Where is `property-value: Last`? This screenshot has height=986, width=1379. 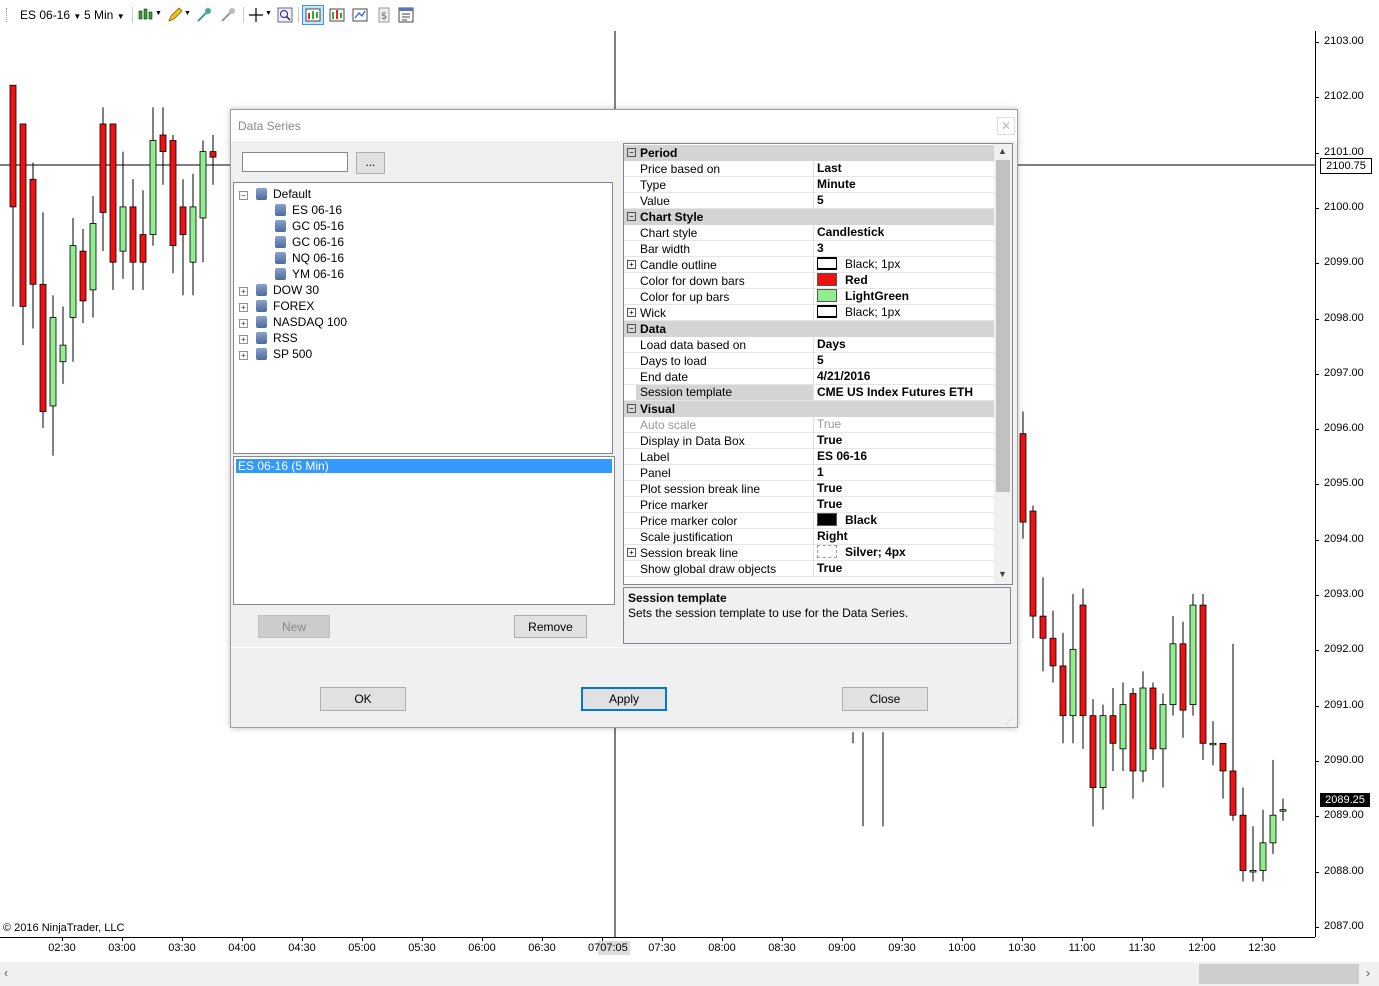
property-value: Last is located at coordinates (903, 168).